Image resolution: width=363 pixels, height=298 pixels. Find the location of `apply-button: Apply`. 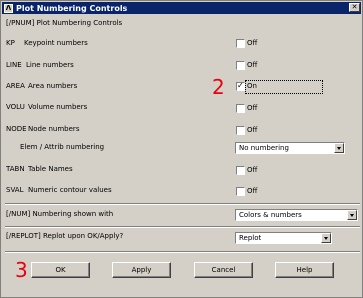

apply-button: Apply is located at coordinates (141, 270).